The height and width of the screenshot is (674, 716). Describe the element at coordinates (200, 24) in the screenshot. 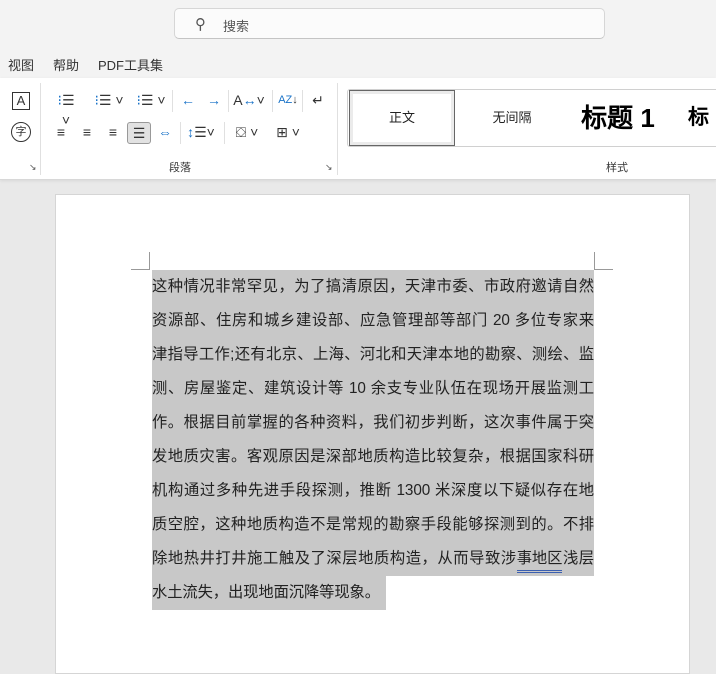

I see `search-icon: ⚲` at that location.